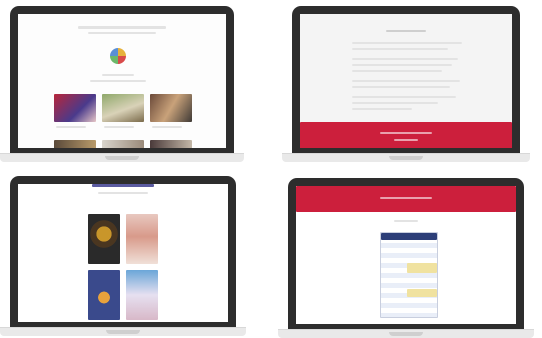  Describe the element at coordinates (409, 236) in the screenshot. I see `table-header` at that location.